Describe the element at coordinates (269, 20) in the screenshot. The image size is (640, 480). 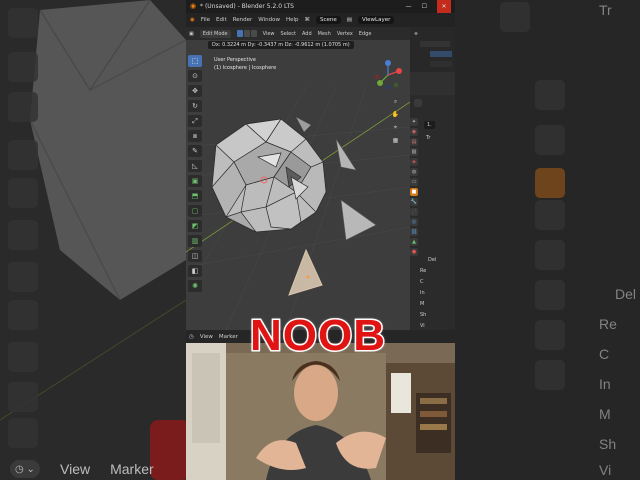
I see `menu-window: Window` at that location.